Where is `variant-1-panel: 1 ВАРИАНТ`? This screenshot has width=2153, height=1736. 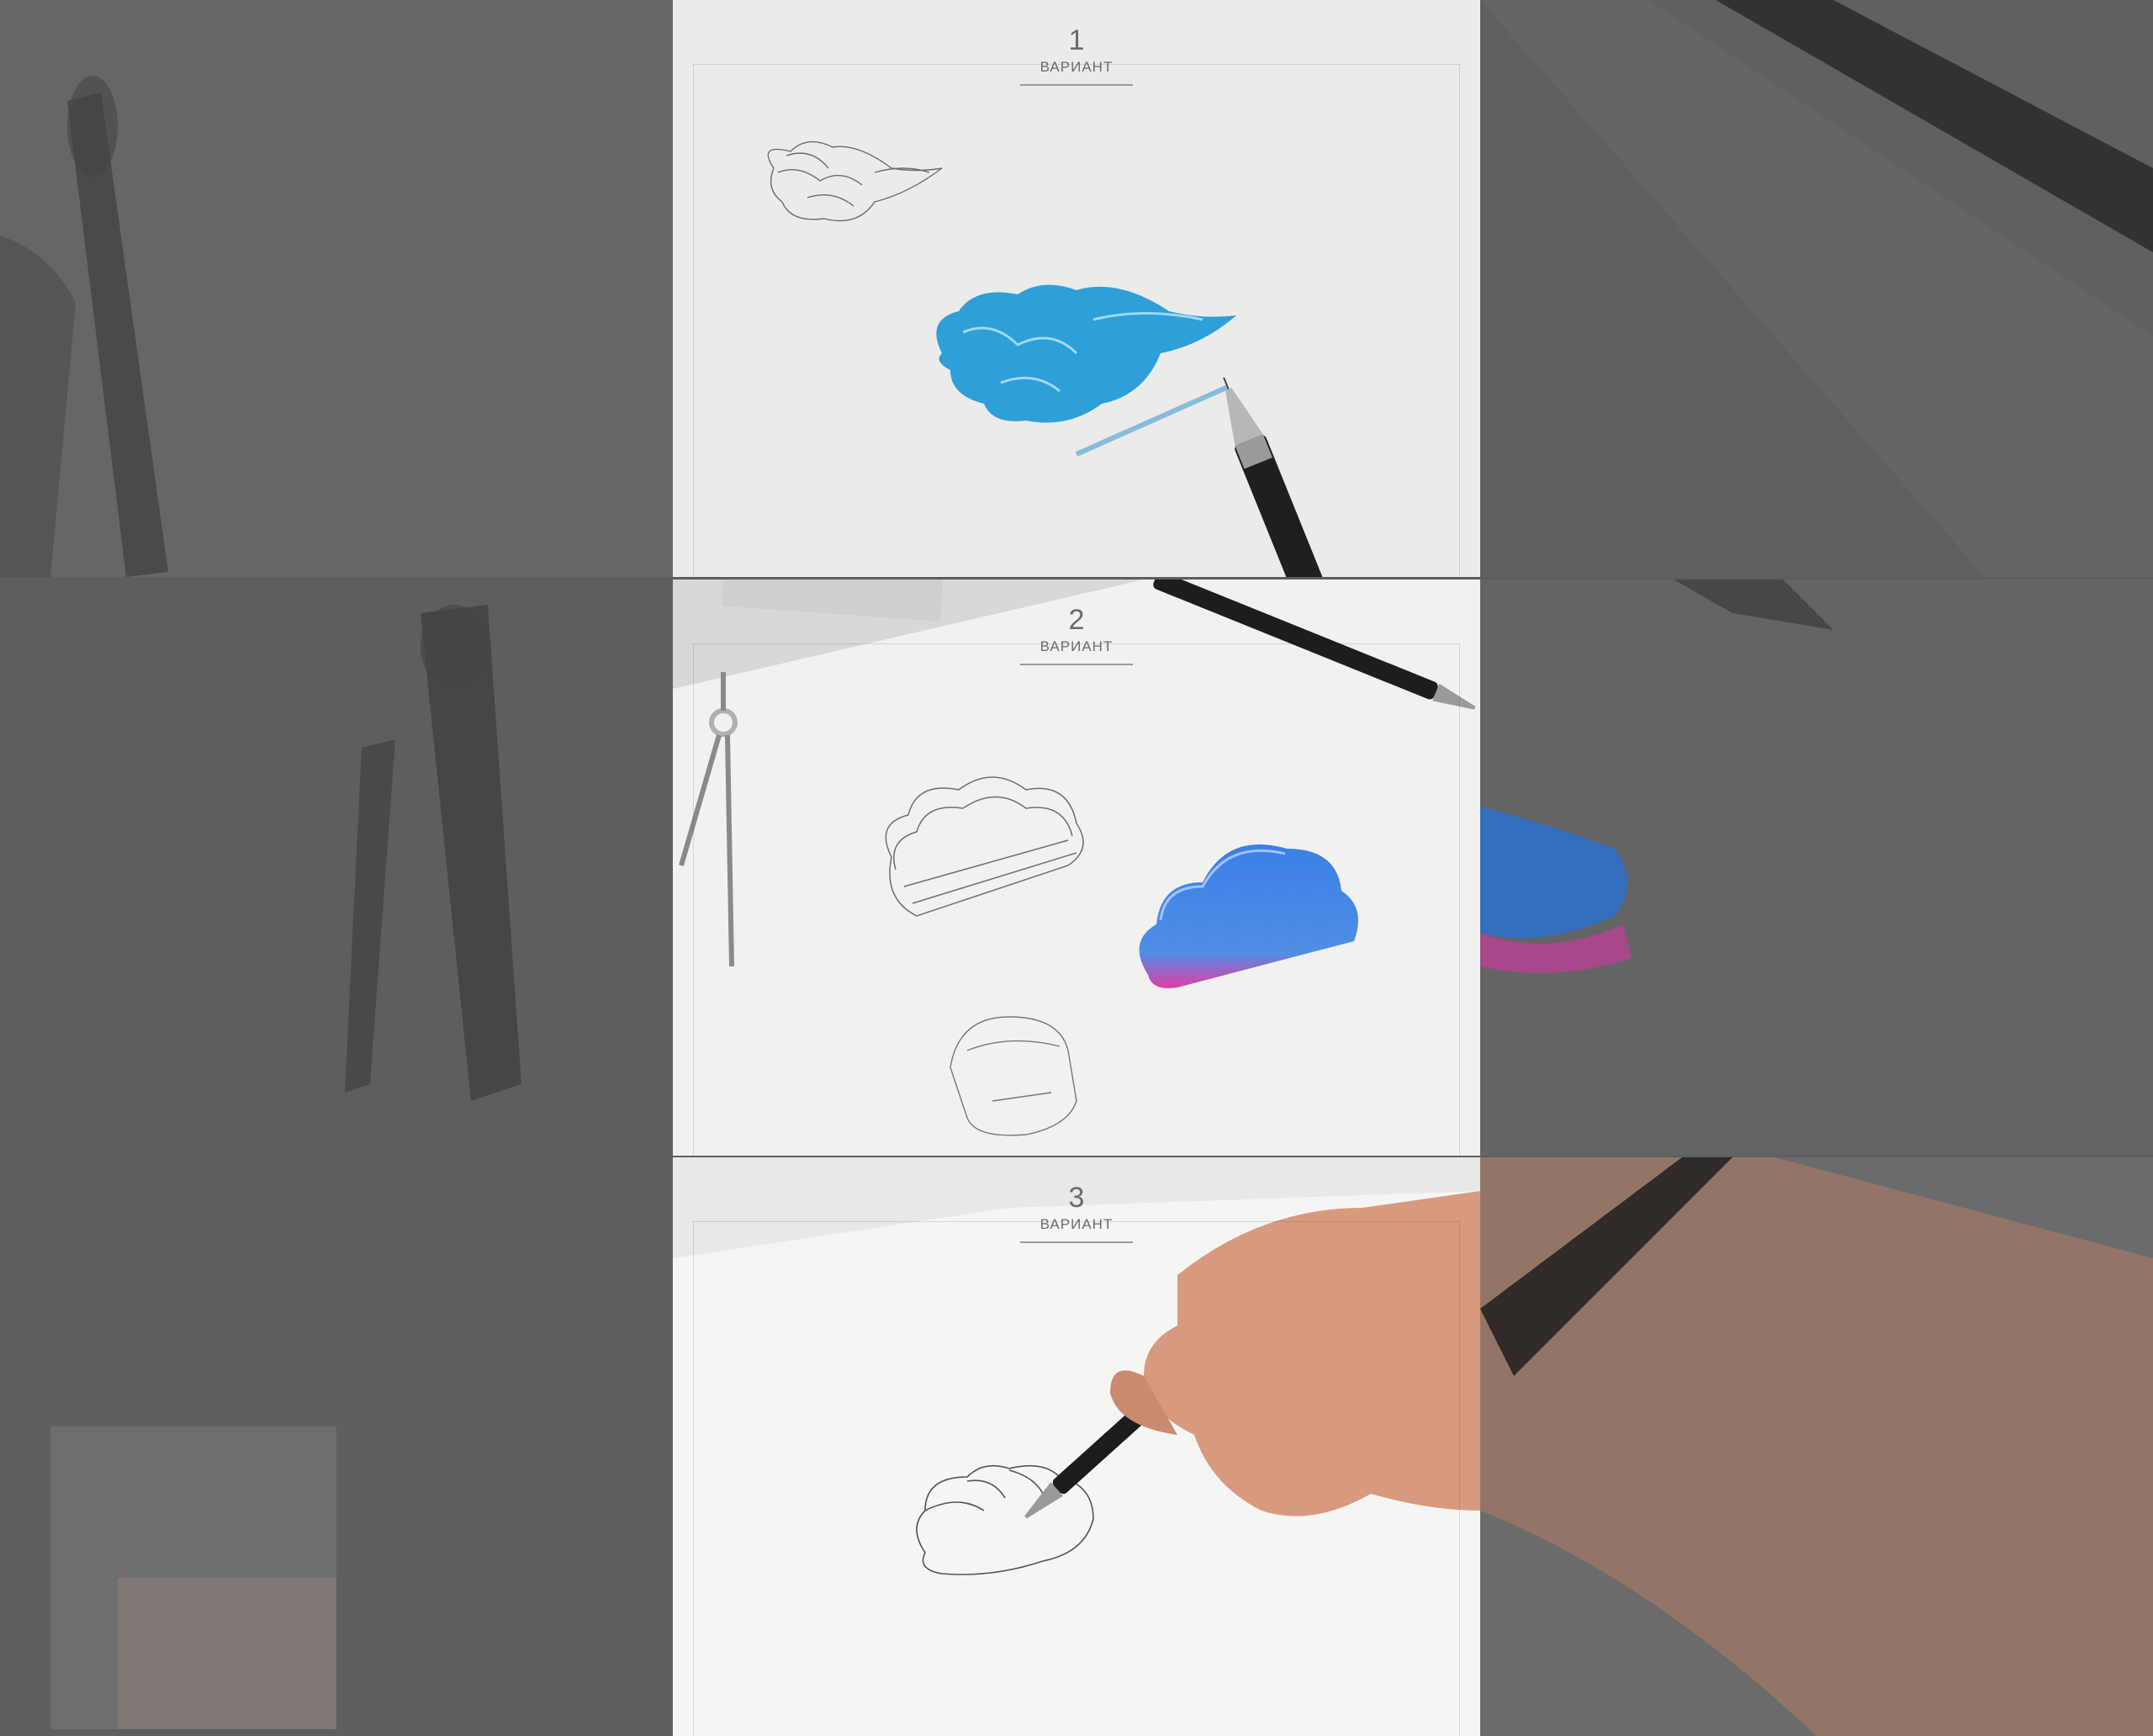 variant-1-panel: 1 ВАРИАНТ is located at coordinates (1076, 288).